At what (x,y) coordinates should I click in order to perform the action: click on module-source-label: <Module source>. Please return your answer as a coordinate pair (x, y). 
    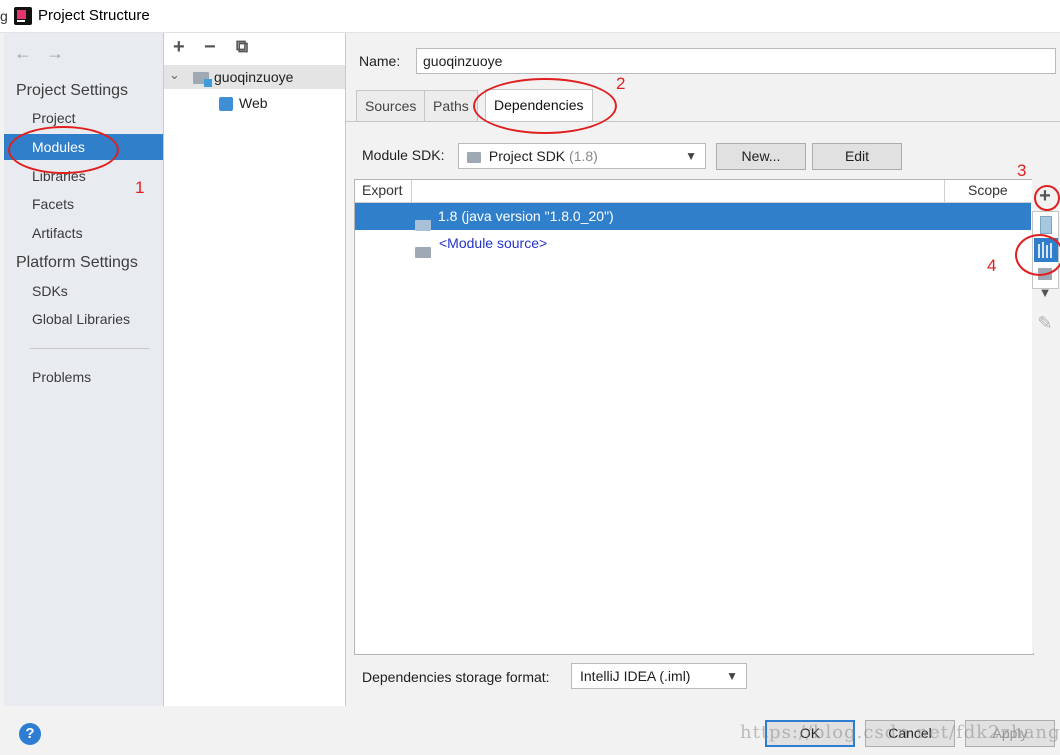
    Looking at the image, I should click on (493, 243).